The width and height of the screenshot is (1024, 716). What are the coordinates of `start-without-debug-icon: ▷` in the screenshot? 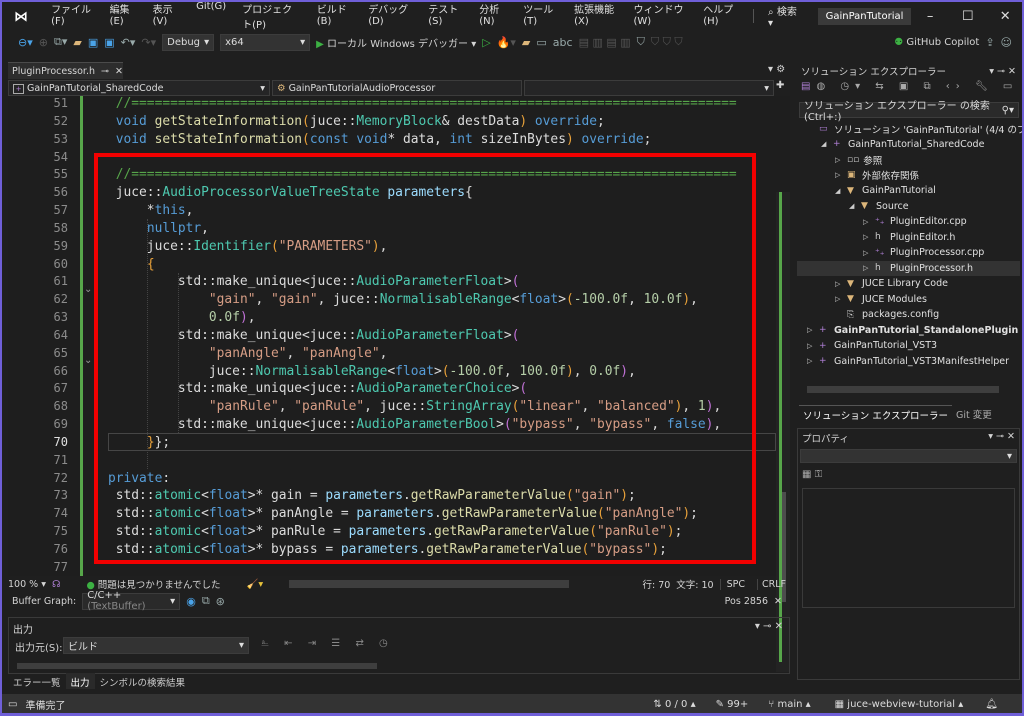 It's located at (486, 42).